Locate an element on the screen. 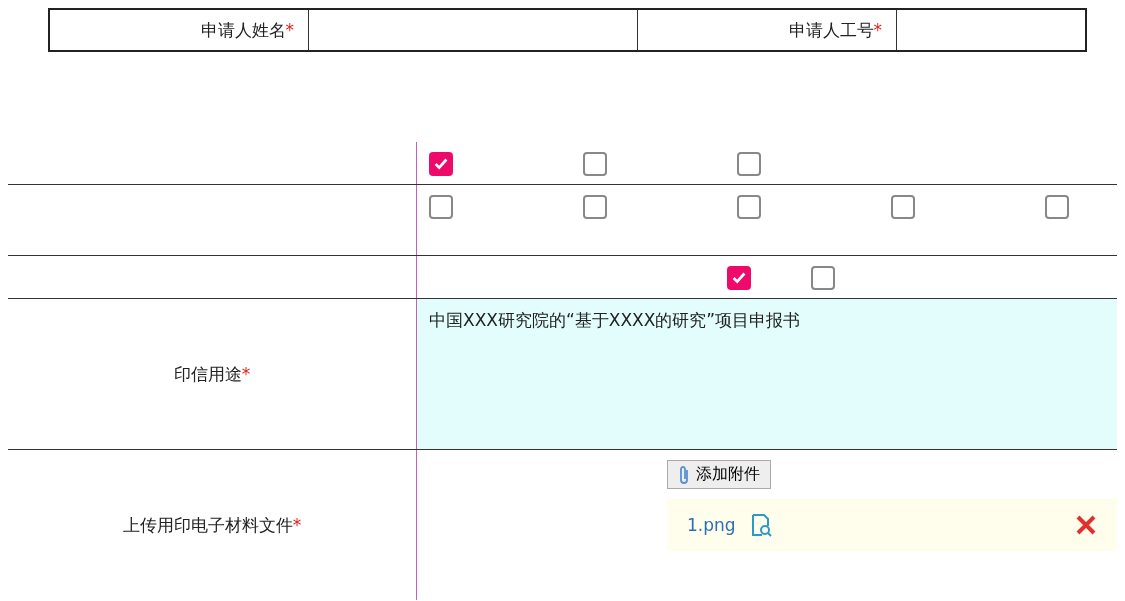 The height and width of the screenshot is (601, 1125). paperclip-icon is located at coordinates (684, 474).